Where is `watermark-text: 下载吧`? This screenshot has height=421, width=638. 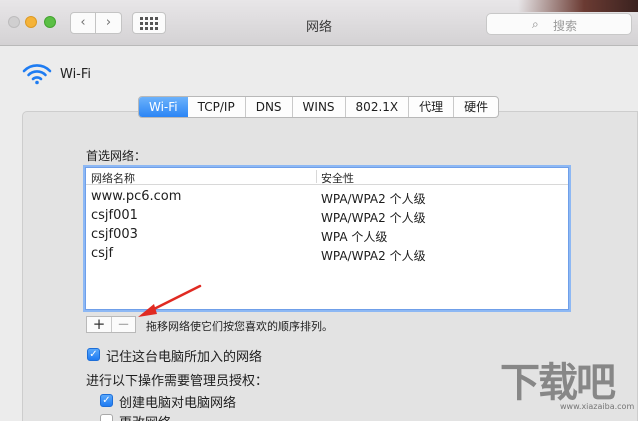 watermark-text: 下载吧 is located at coordinates (558, 383).